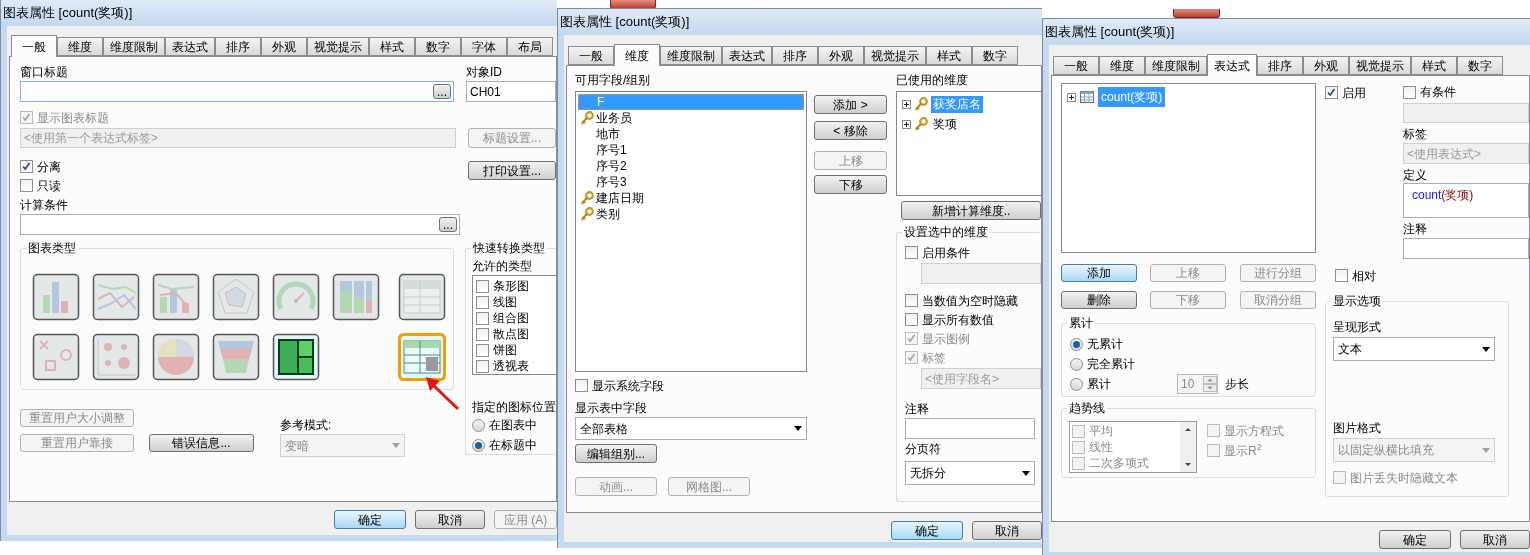 This screenshot has height=555, width=1530. Describe the element at coordinates (691, 182) in the screenshot. I see `list-item: 序号3` at that location.